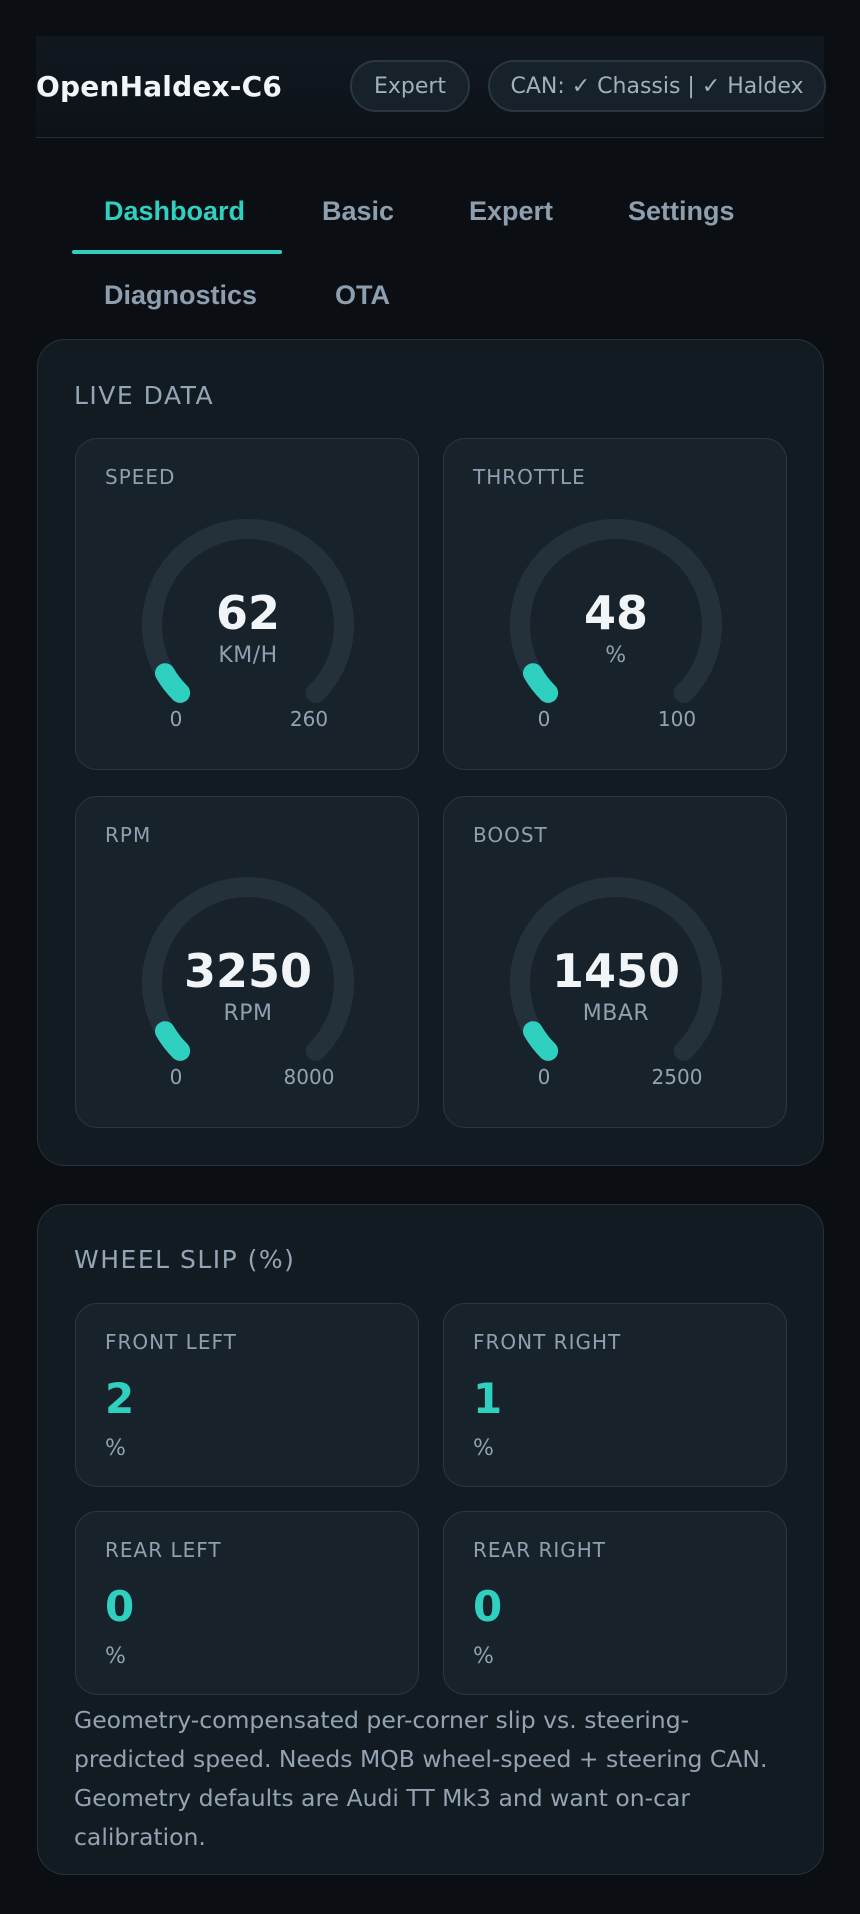 The width and height of the screenshot is (860, 1914). What do you see at coordinates (247, 1395) in the screenshot?
I see `slip-front-left: FRONT LEFT 2 %` at bounding box center [247, 1395].